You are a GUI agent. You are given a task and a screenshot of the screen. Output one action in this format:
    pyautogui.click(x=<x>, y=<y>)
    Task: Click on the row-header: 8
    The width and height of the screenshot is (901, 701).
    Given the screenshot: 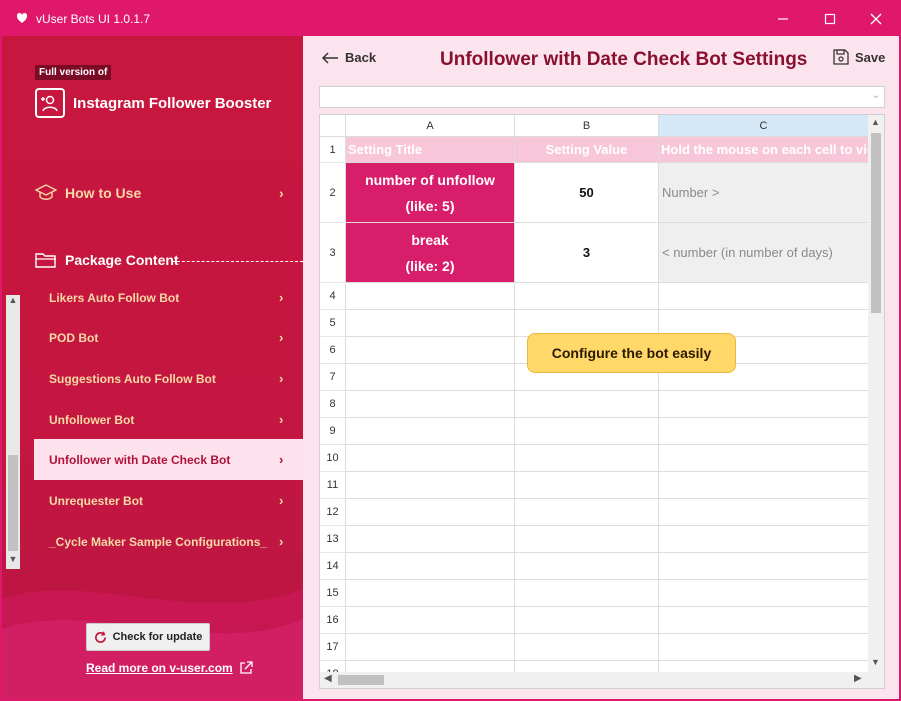 What is the action you would take?
    pyautogui.click(x=333, y=404)
    